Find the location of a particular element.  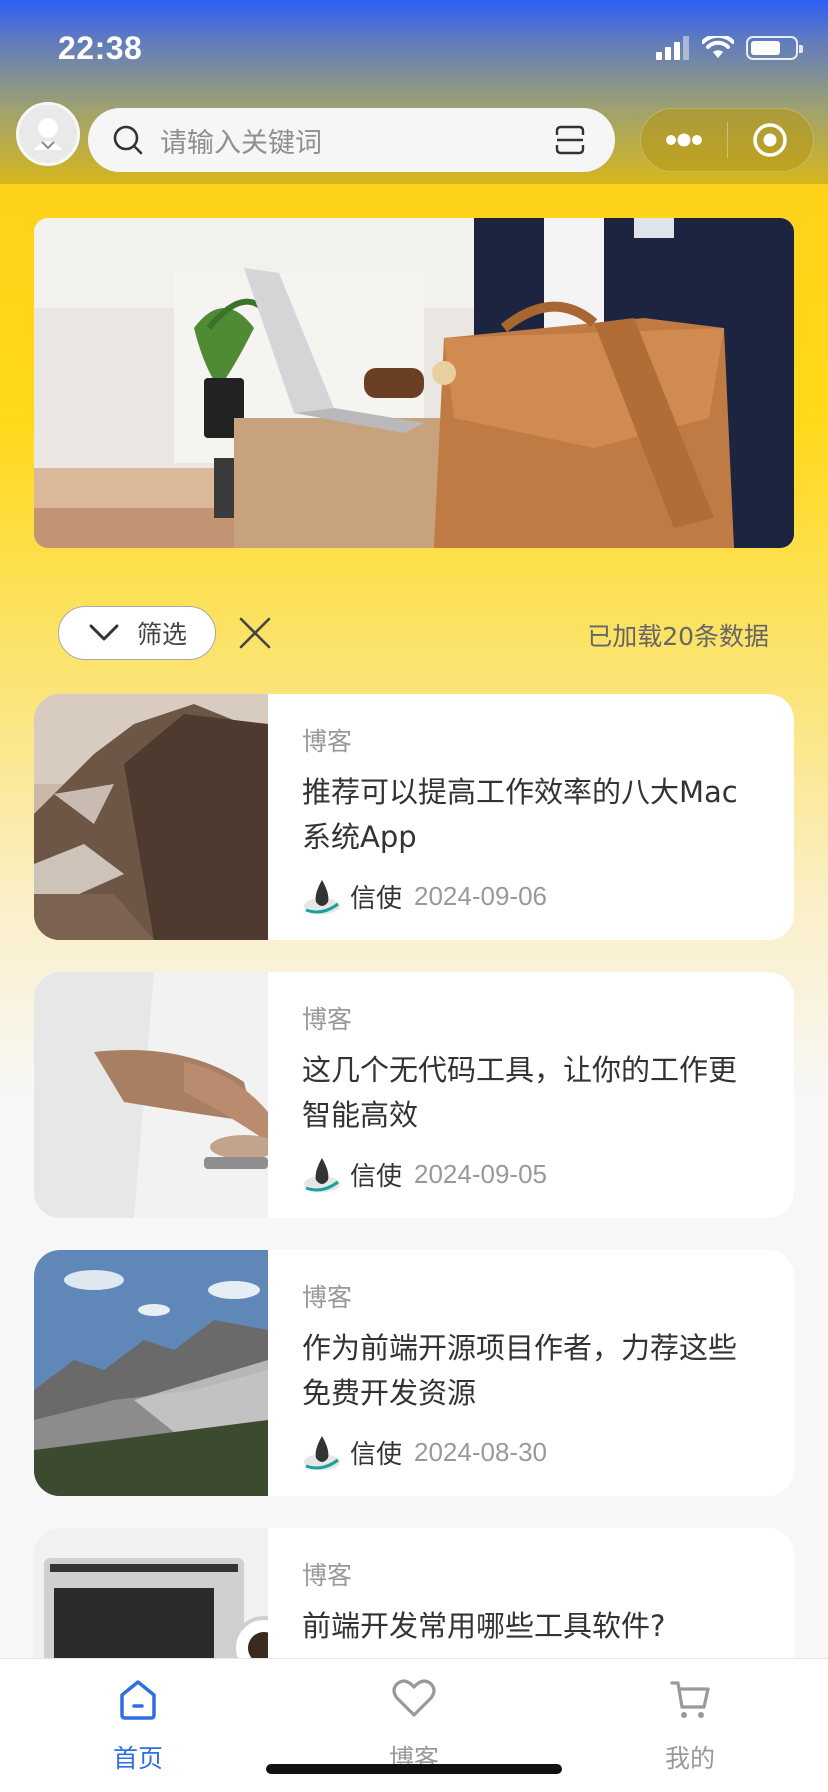

loaded-count-text: 已加载20条数据 is located at coordinates (678, 636).